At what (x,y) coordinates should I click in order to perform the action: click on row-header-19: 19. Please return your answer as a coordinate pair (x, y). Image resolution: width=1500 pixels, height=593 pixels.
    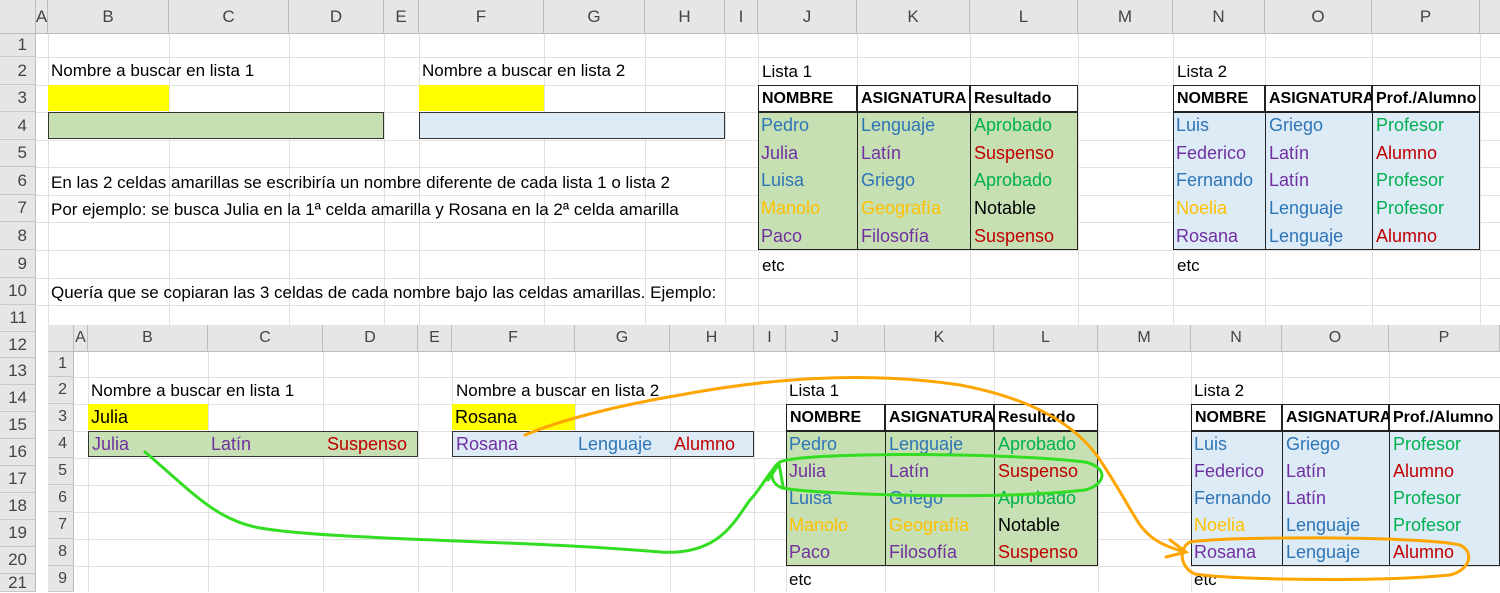
    Looking at the image, I should click on (18, 533).